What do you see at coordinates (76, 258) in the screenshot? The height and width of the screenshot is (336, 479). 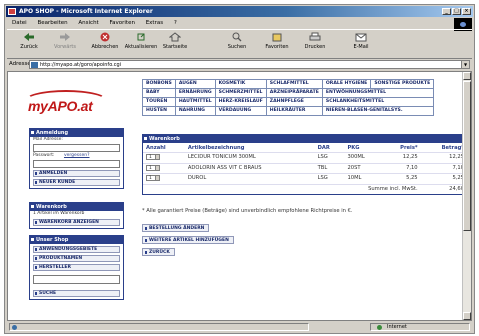 I see `product-names-button: PRODUKTNAMEN` at bounding box center [76, 258].